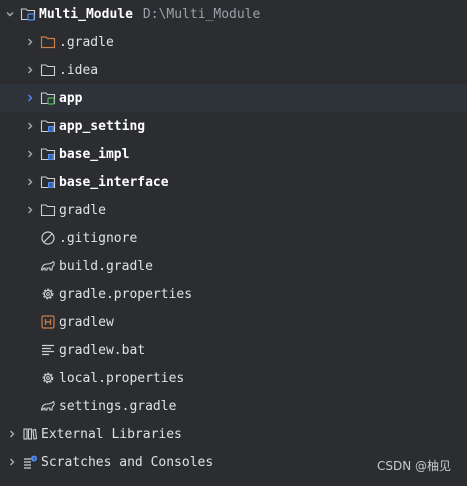 Image resolution: width=467 pixels, height=486 pixels. Describe the element at coordinates (233, 98) in the screenshot. I see `tree-row-app: app` at that location.